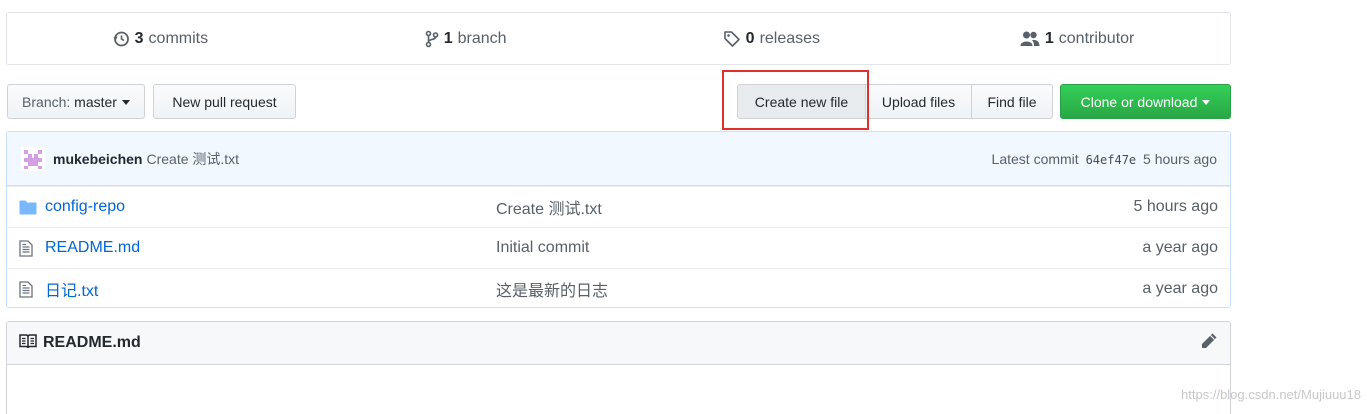 Image resolution: width=1367 pixels, height=414 pixels. What do you see at coordinates (819, 248) in the screenshot?
I see `file-commit-message: Initial commit` at bounding box center [819, 248].